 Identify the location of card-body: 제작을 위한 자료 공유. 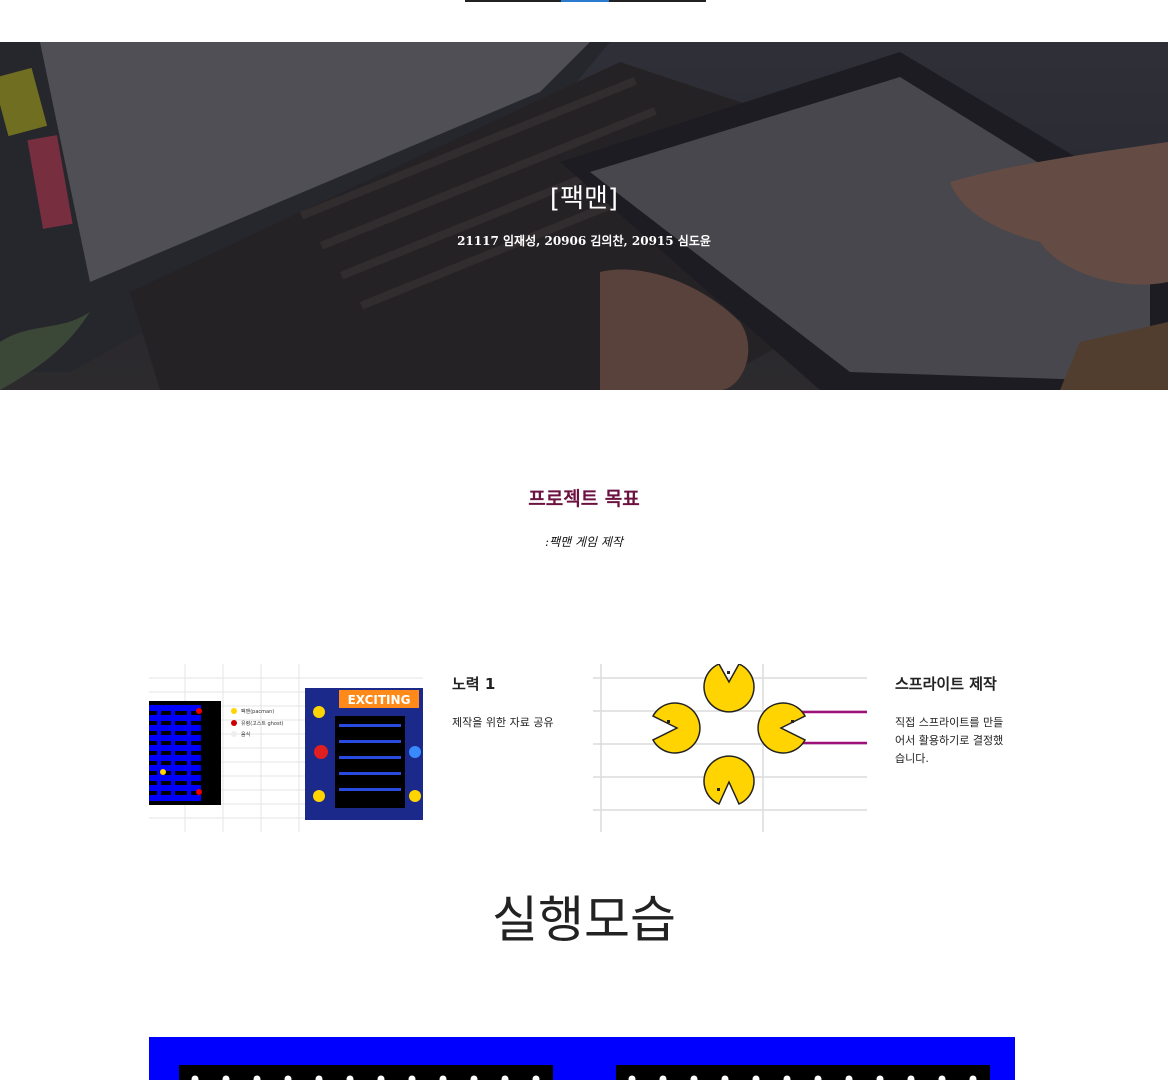
(503, 722).